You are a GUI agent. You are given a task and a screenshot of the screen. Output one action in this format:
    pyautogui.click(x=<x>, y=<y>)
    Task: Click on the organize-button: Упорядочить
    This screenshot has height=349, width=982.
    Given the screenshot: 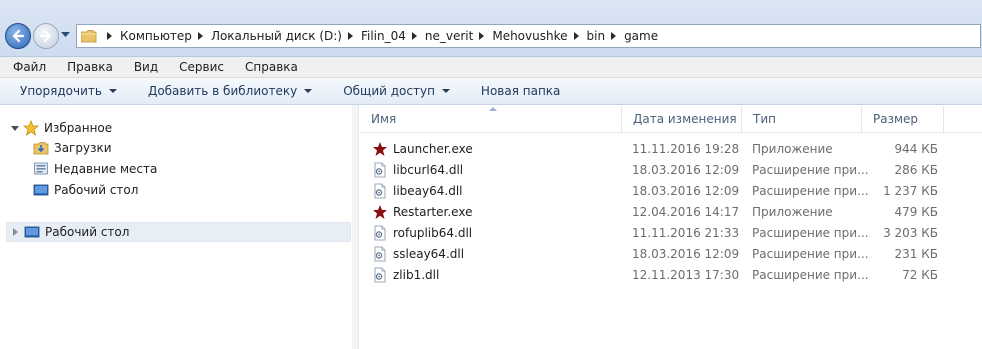 What is the action you would take?
    pyautogui.click(x=68, y=91)
    